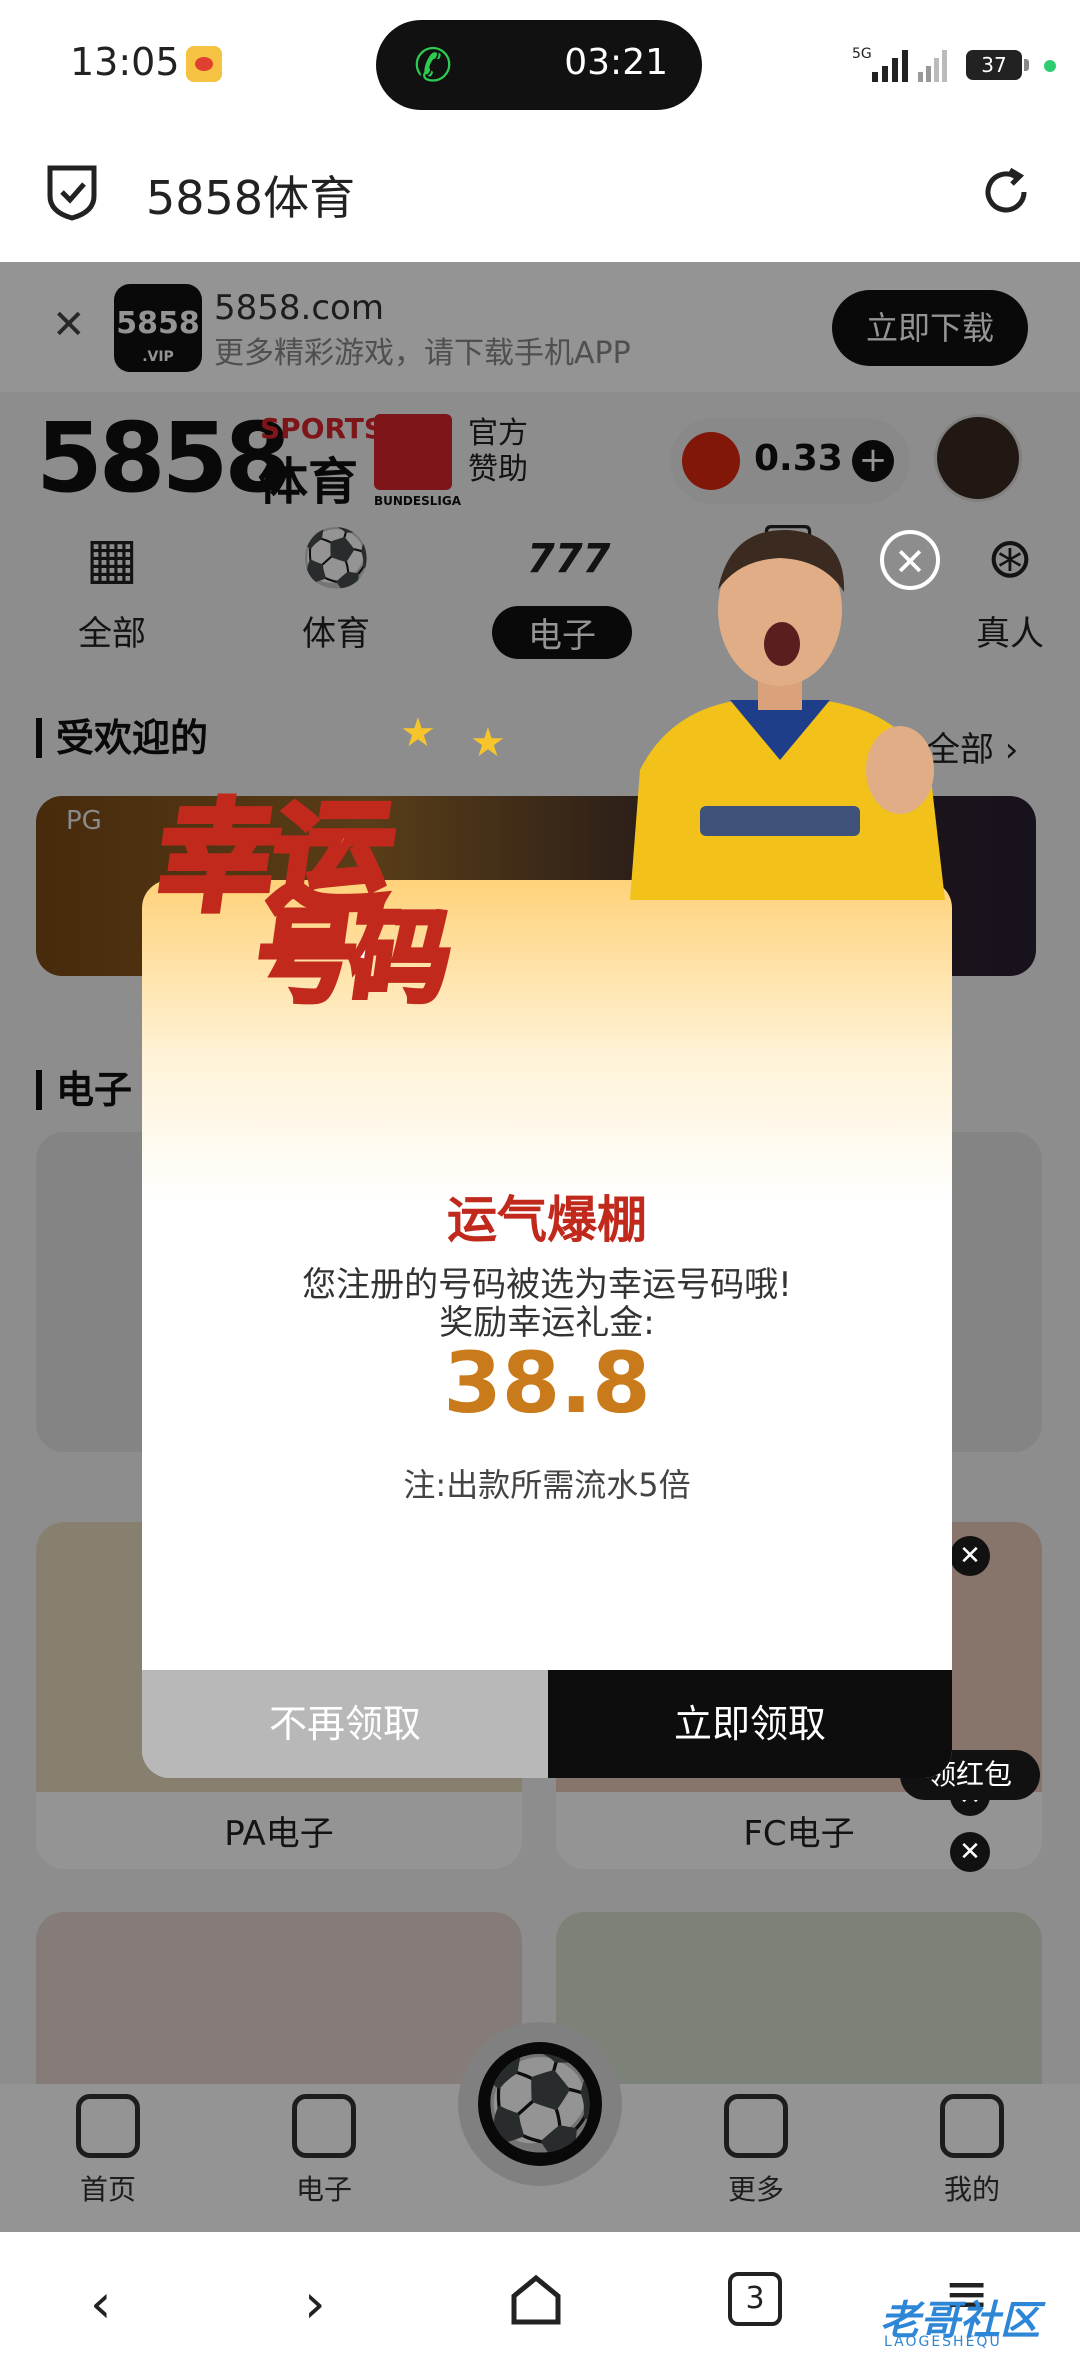 The height and width of the screenshot is (2376, 1080). What do you see at coordinates (250, 195) in the screenshot?
I see `page-title: 5858体育` at bounding box center [250, 195].